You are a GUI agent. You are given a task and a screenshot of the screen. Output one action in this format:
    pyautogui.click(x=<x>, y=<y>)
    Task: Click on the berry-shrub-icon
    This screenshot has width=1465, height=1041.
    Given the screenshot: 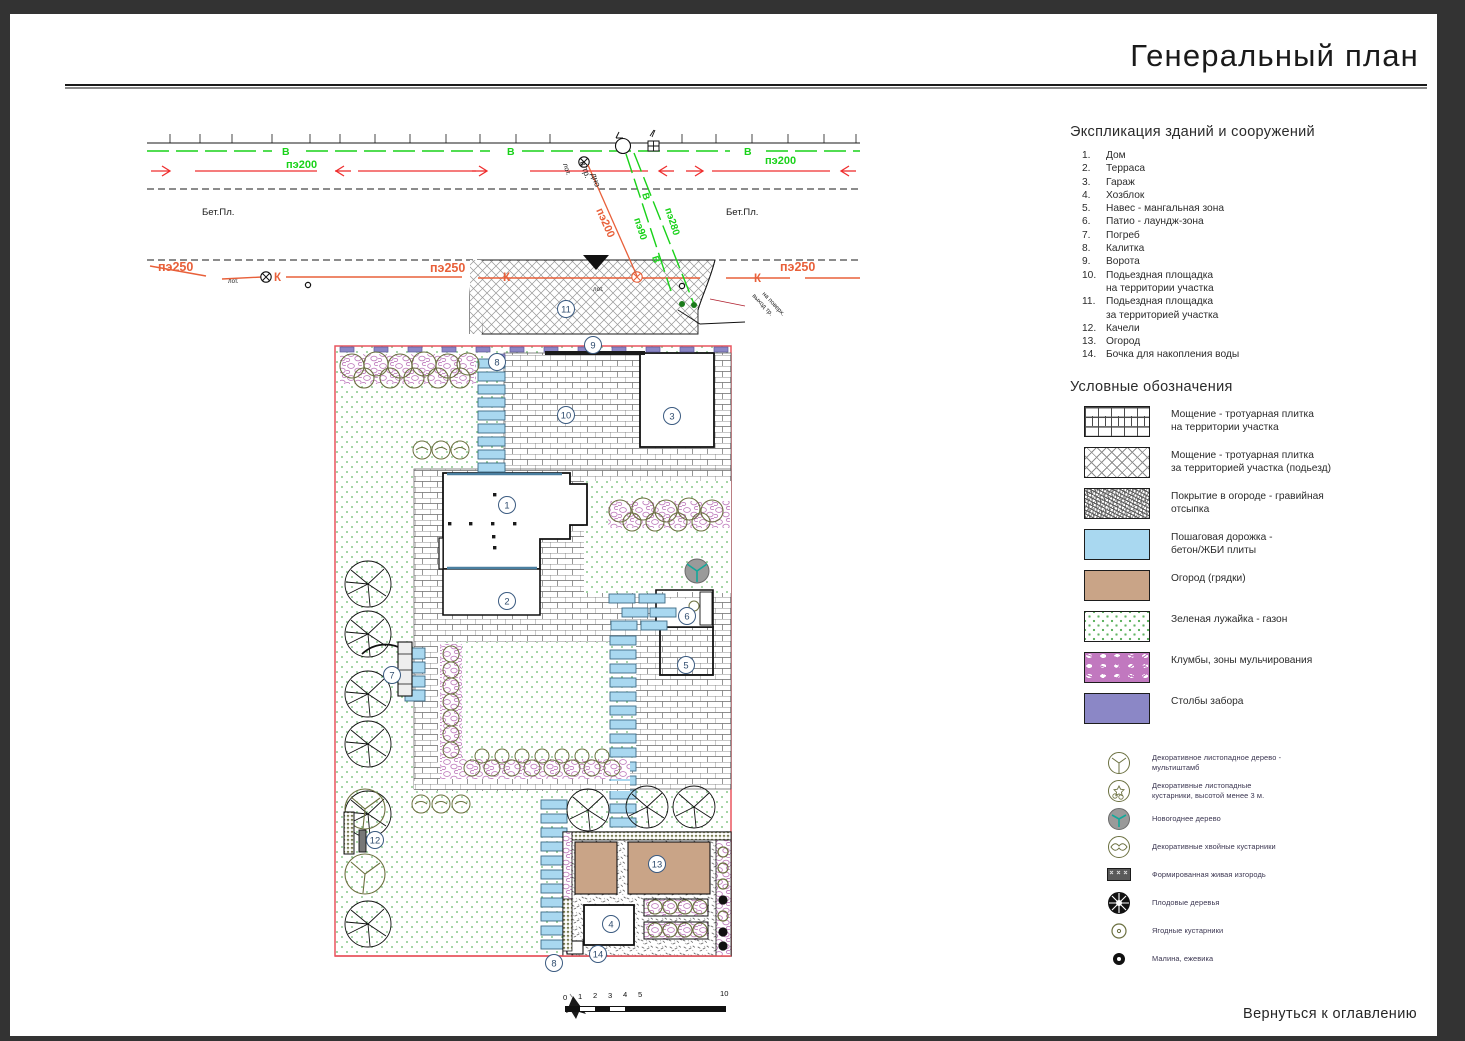 What is the action you would take?
    pyautogui.click(x=1119, y=931)
    